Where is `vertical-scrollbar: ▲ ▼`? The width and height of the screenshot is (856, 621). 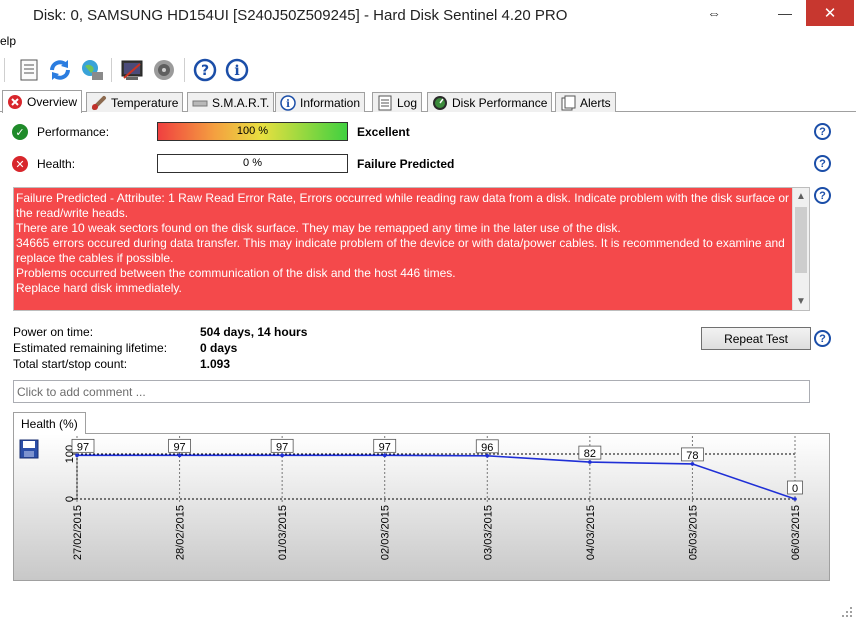 vertical-scrollbar: ▲ ▼ is located at coordinates (800, 249).